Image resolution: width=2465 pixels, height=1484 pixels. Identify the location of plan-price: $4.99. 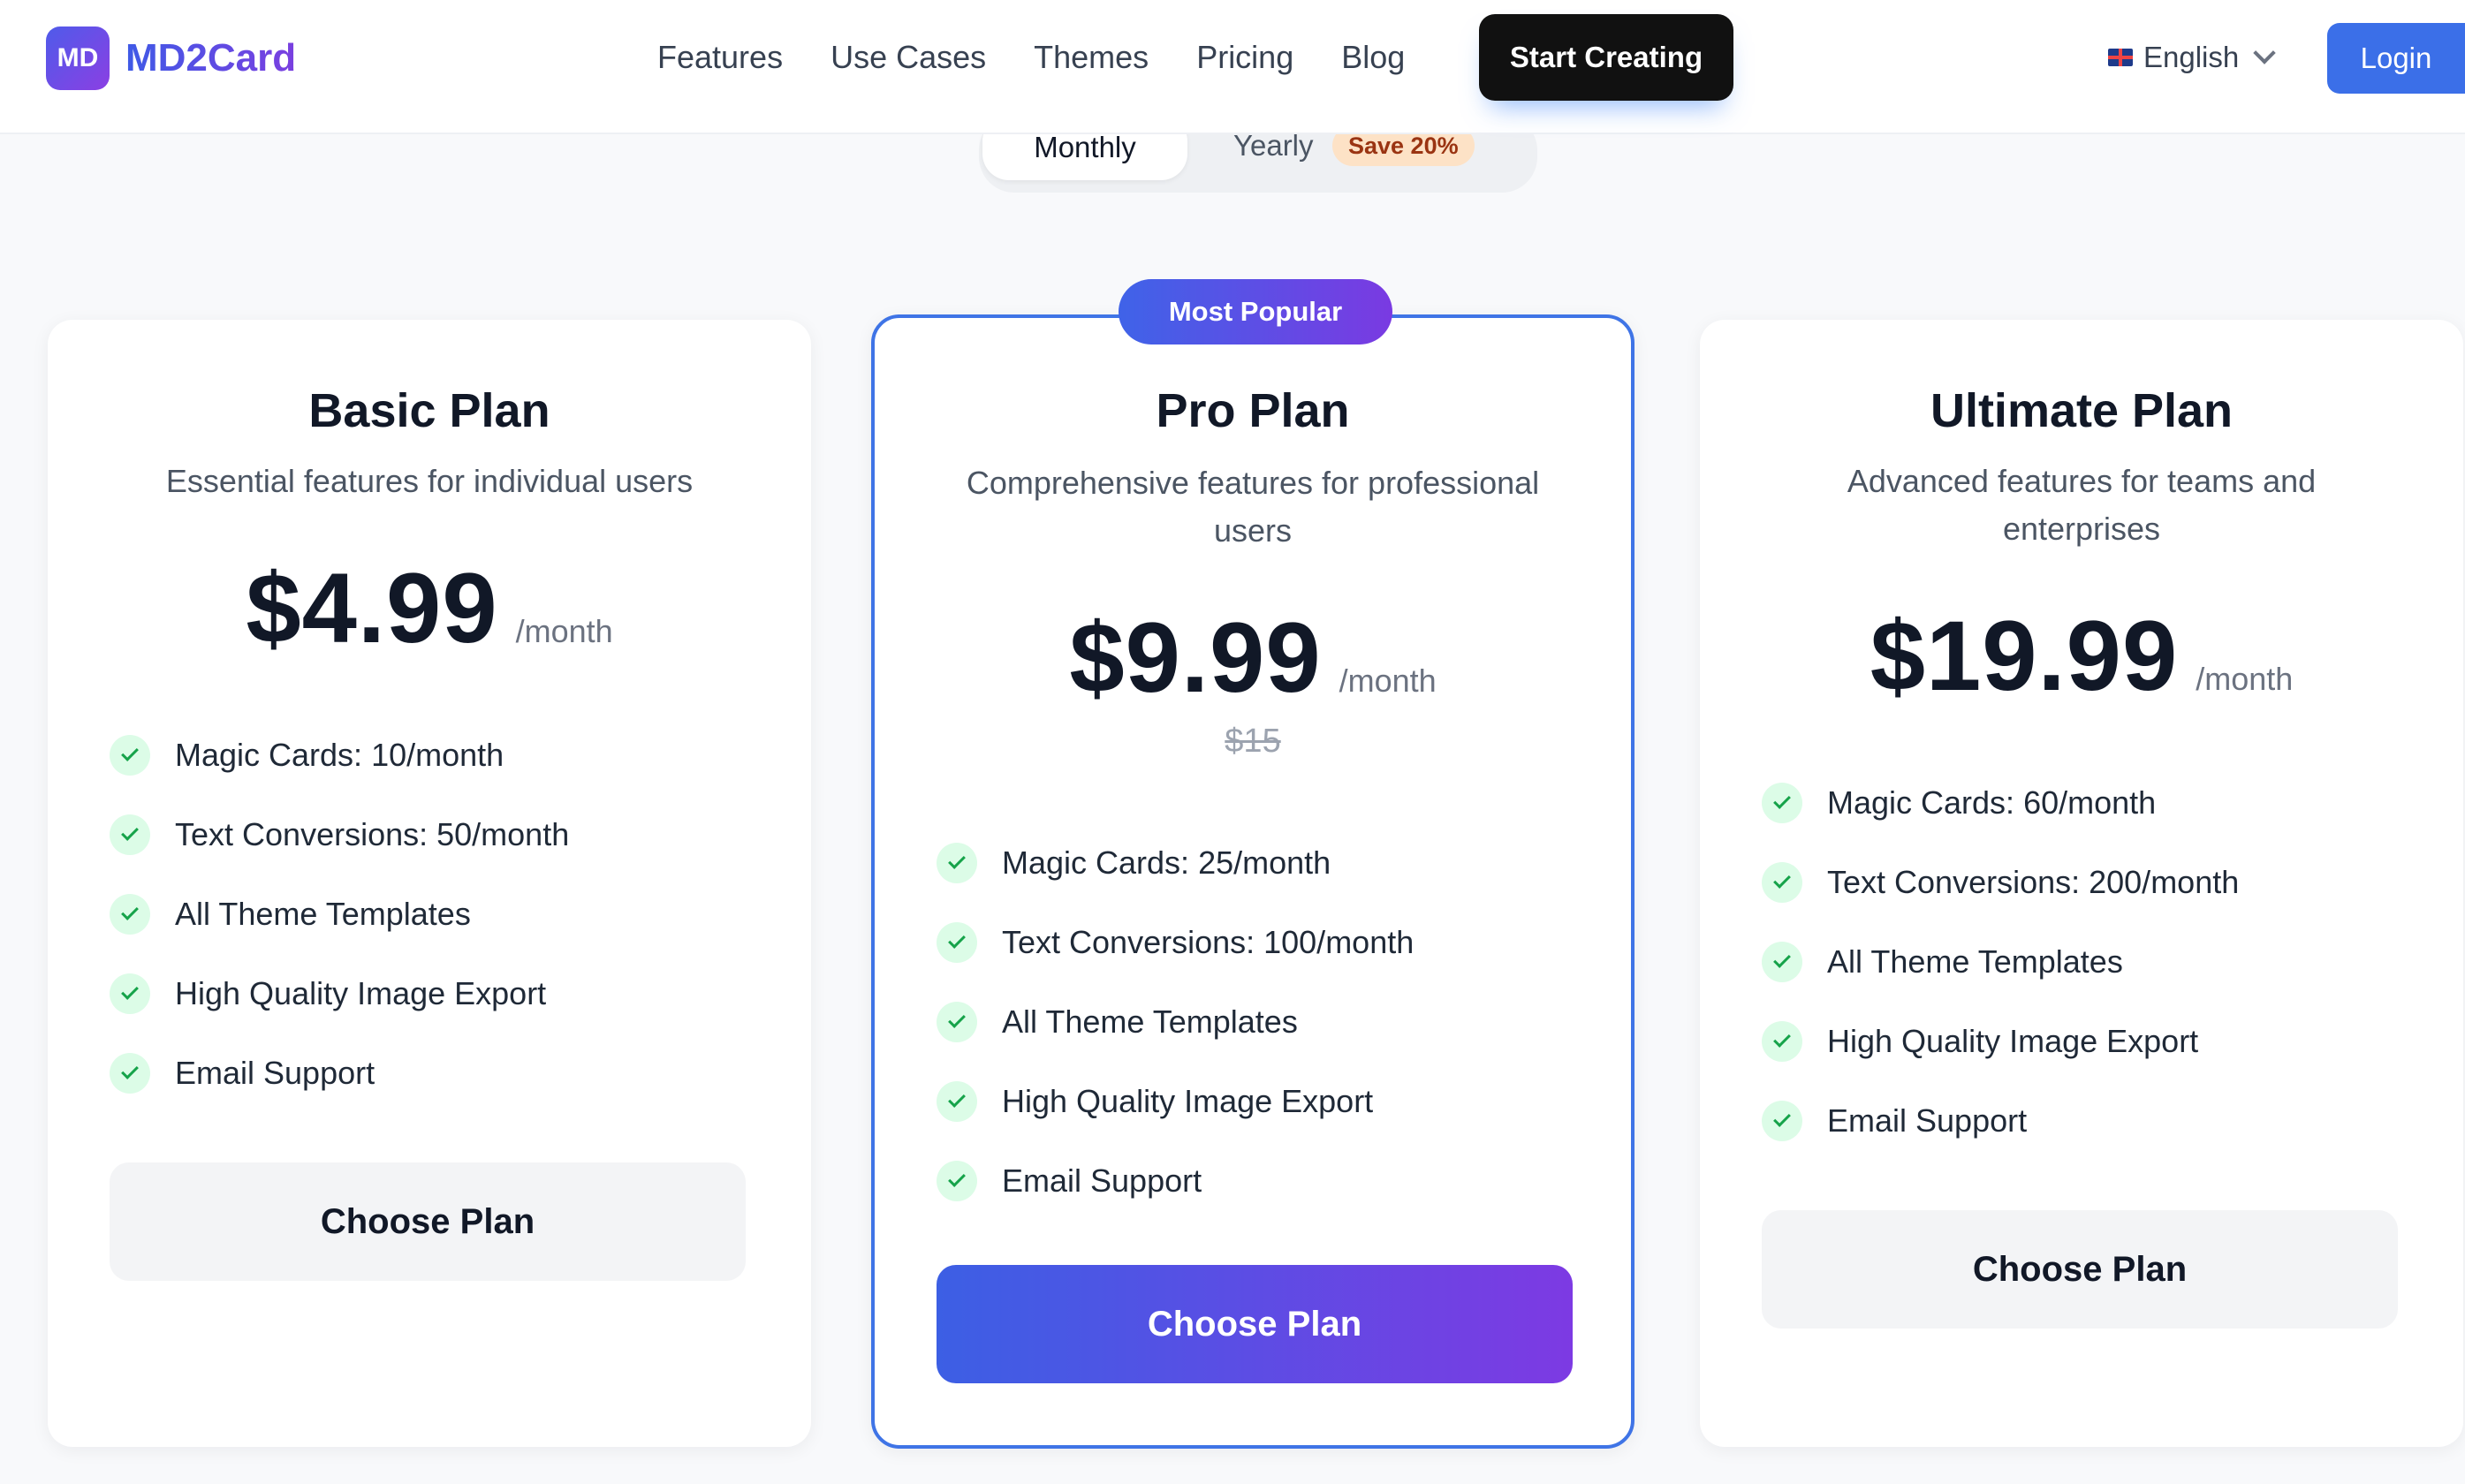
(372, 608).